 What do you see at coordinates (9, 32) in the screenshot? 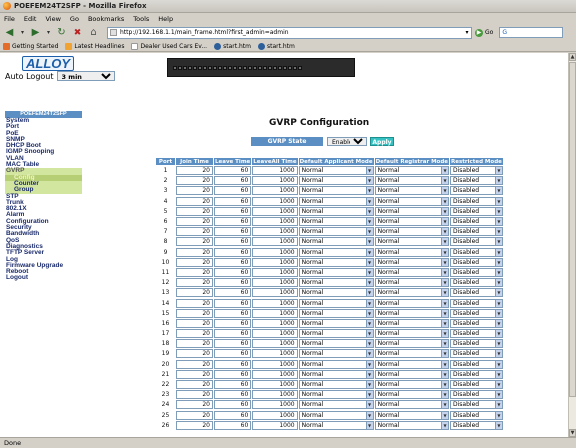
I see `back-arrow-icon: ◀` at bounding box center [9, 32].